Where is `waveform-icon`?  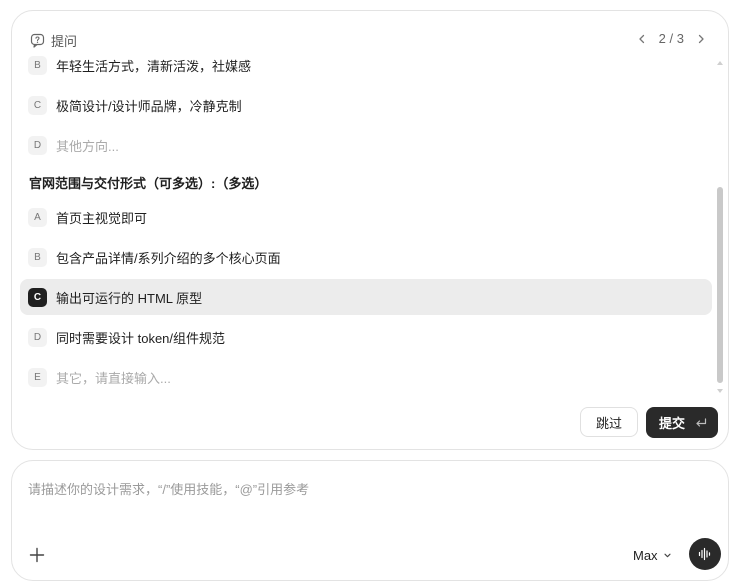 waveform-icon is located at coordinates (705, 554).